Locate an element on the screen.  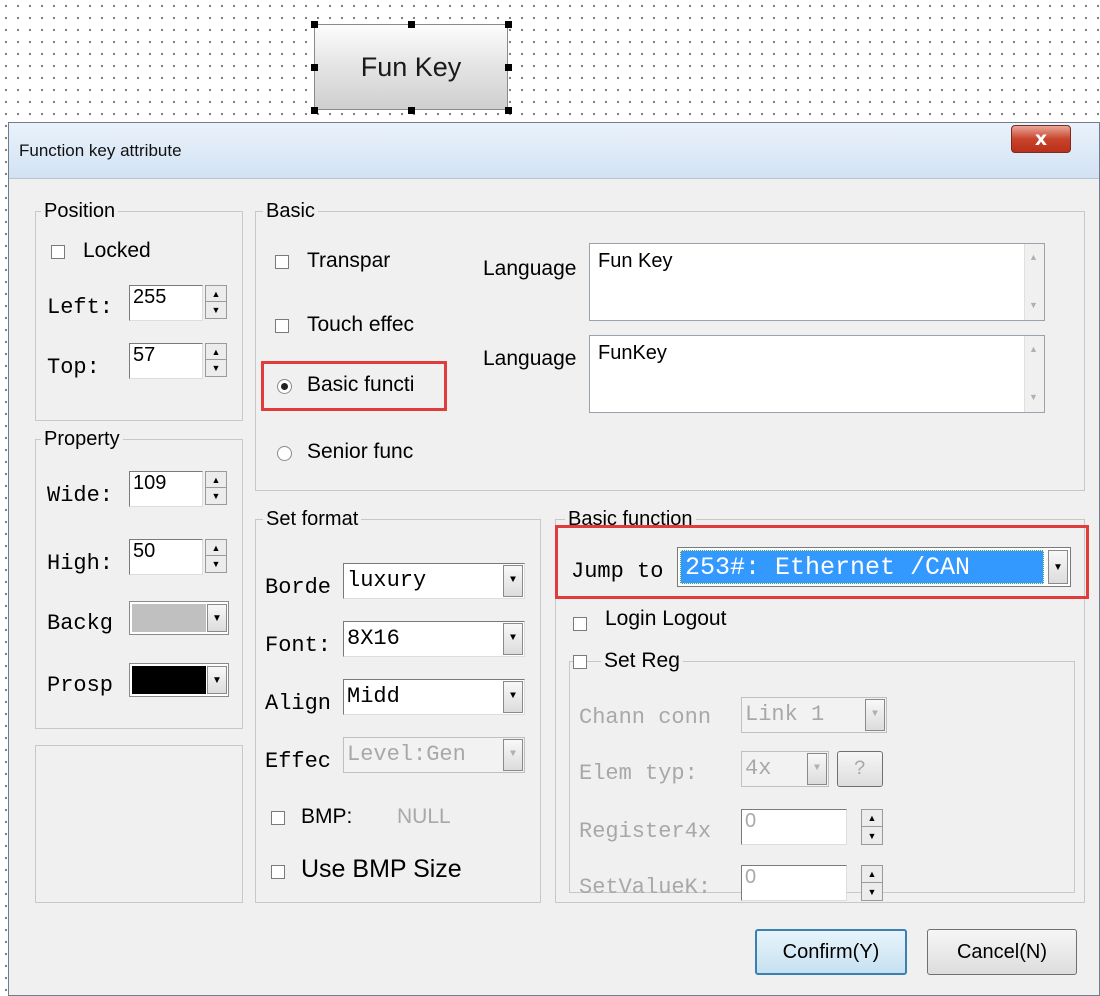
wide-spinner: ▲ ▼ is located at coordinates (216, 488).